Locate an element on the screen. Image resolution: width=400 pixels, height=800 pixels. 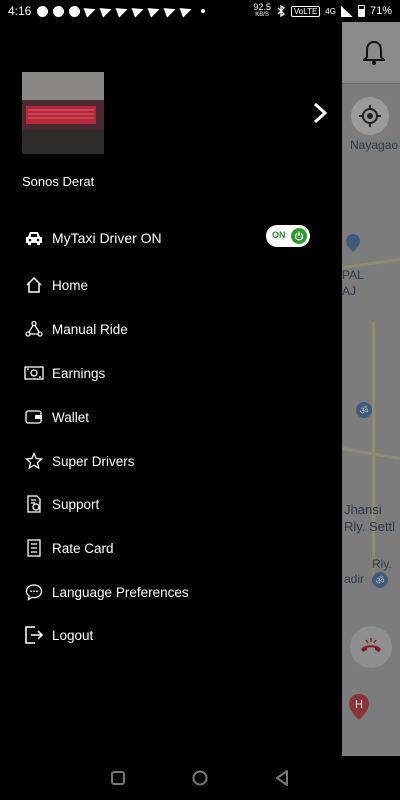
map-label: PAL is located at coordinates (353, 275).